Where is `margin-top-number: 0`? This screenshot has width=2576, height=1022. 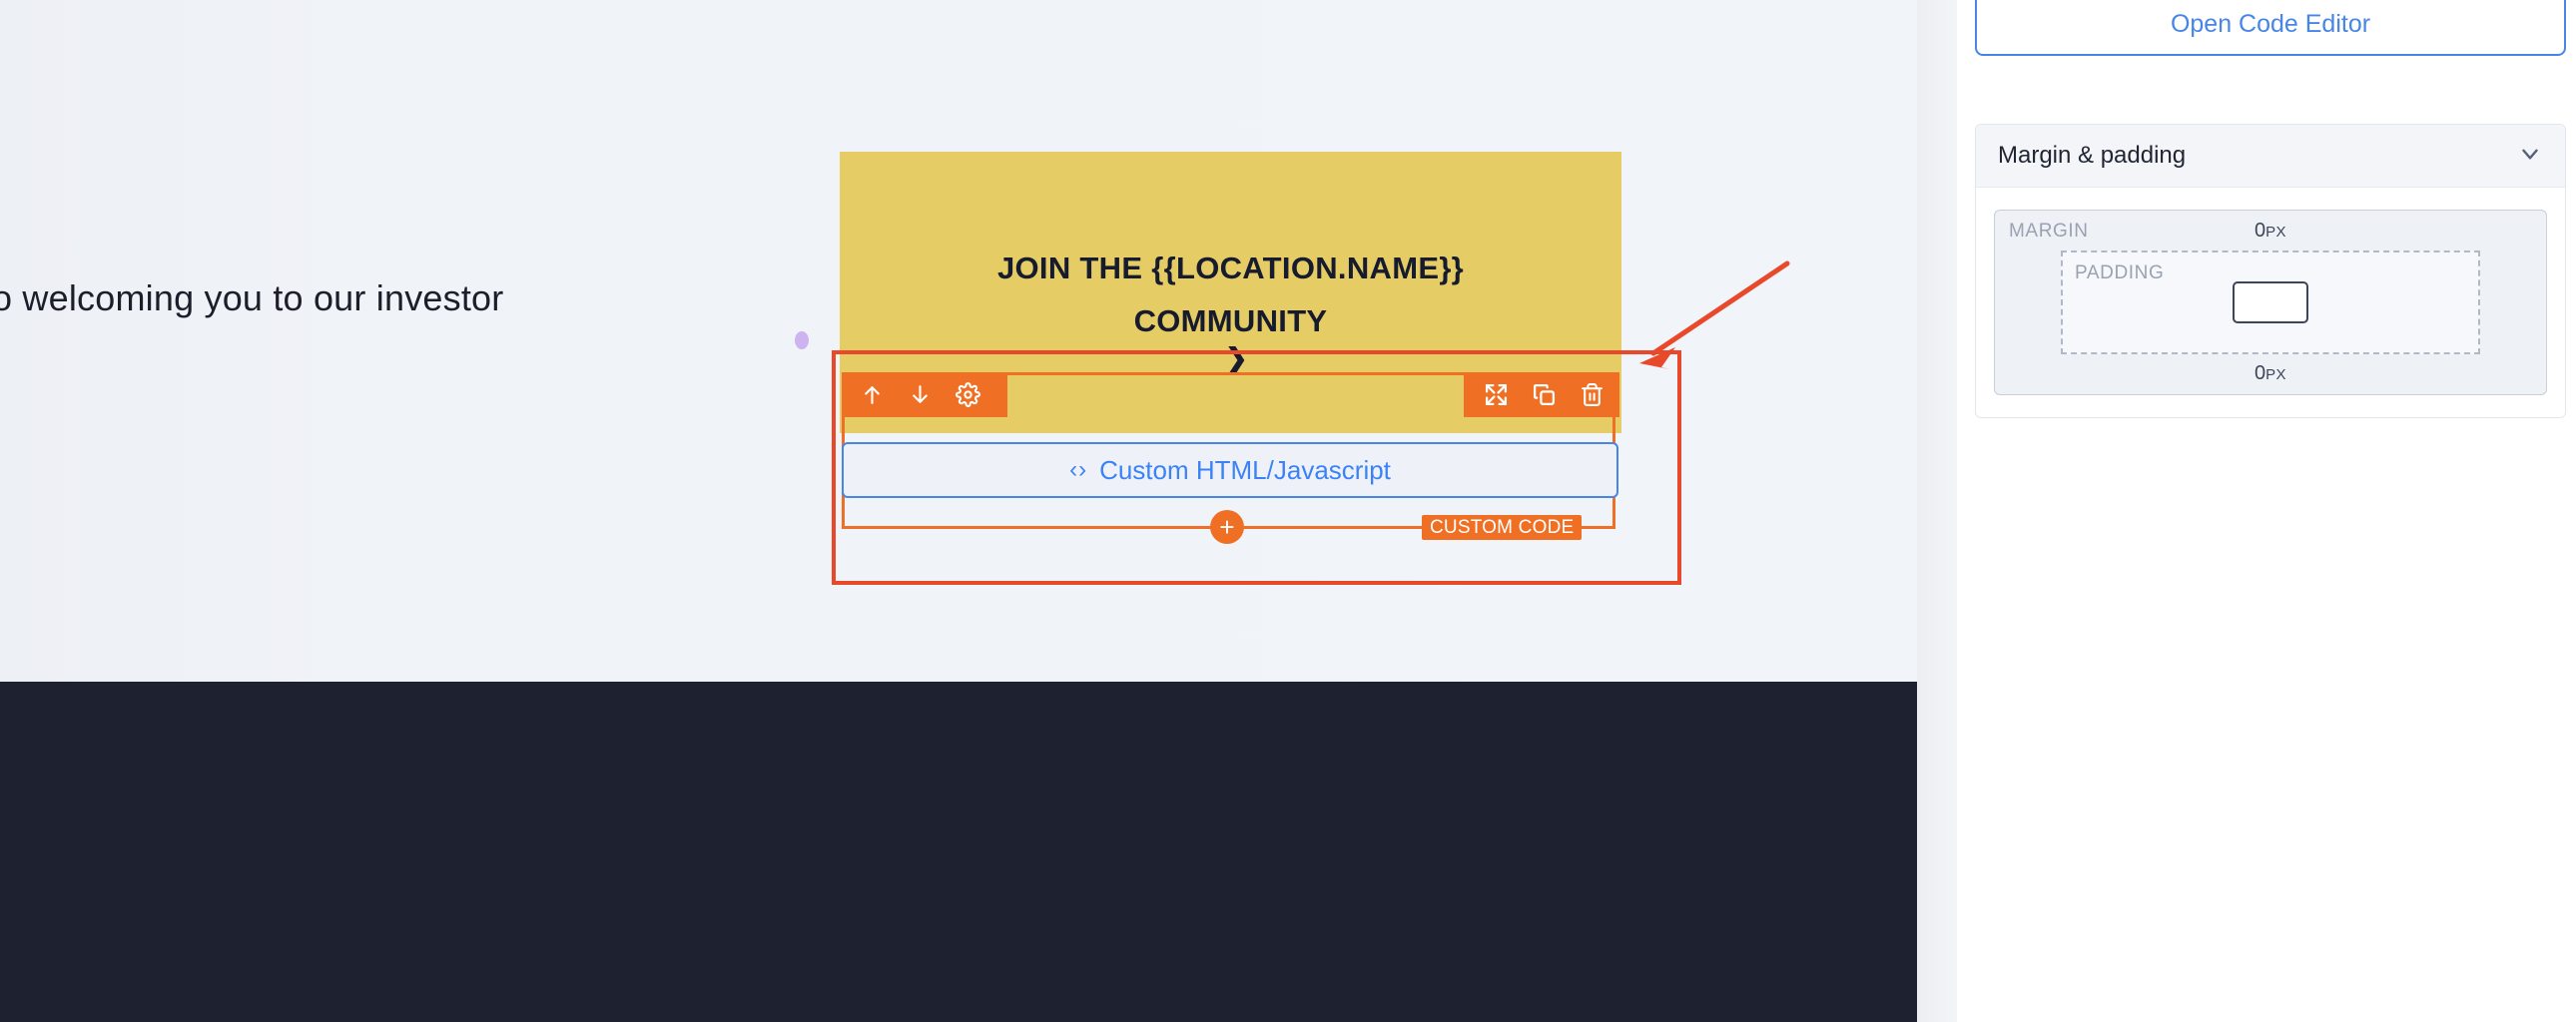
margin-top-number: 0 is located at coordinates (2260, 231).